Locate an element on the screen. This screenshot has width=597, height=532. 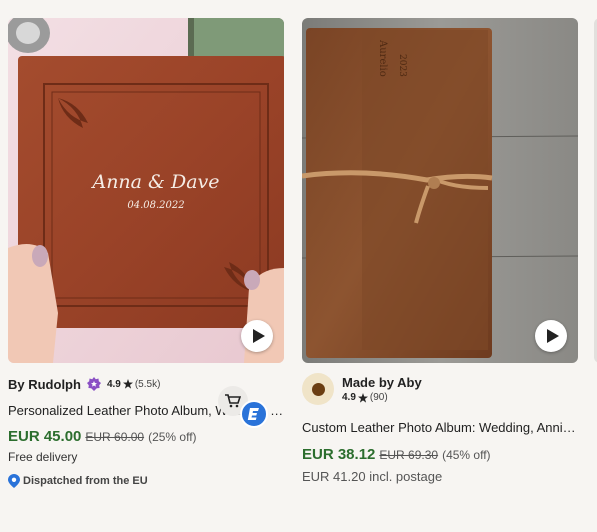
album-names-text: Anna & Dave is located at coordinates (154, 182).